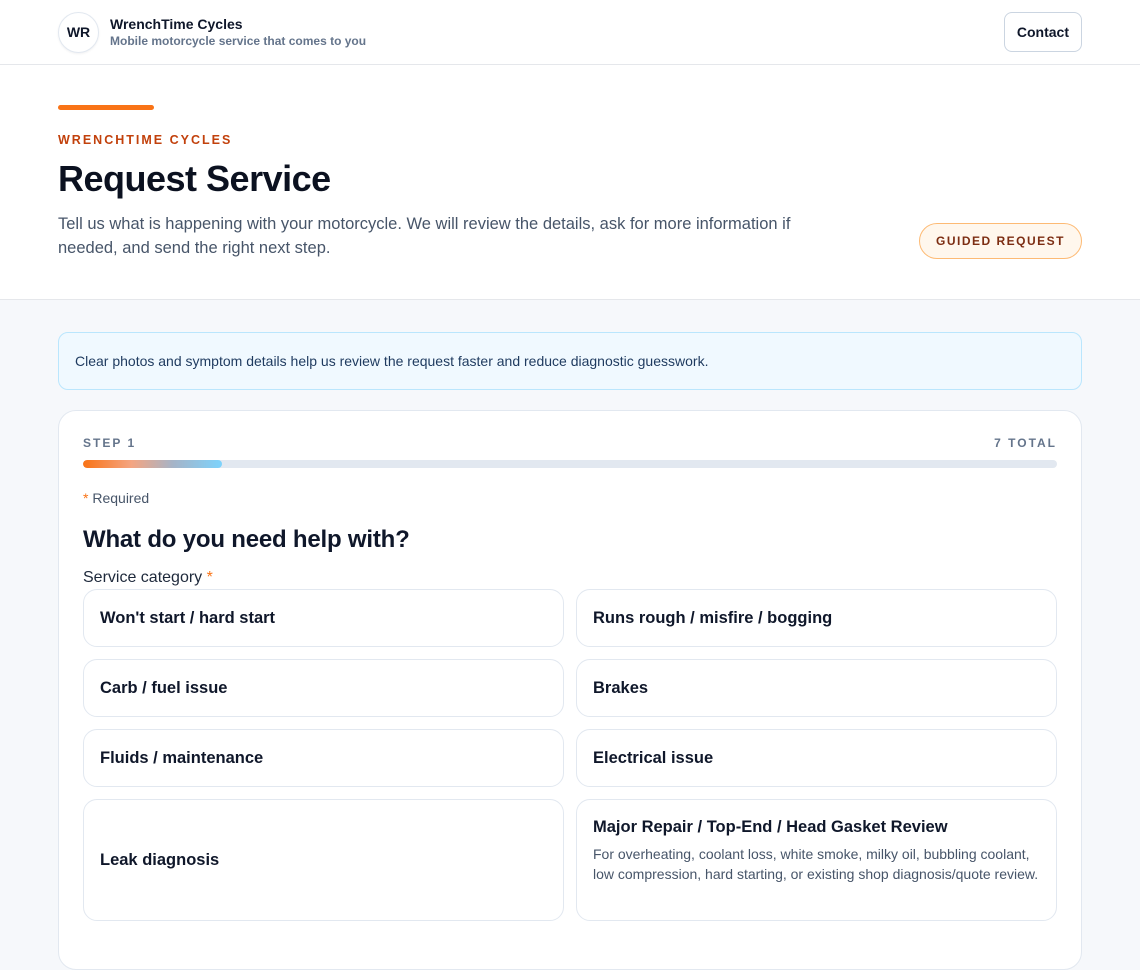 Image resolution: width=1140 pixels, height=970 pixels. What do you see at coordinates (653, 757) in the screenshot?
I see `option-label: Electrical issue` at bounding box center [653, 757].